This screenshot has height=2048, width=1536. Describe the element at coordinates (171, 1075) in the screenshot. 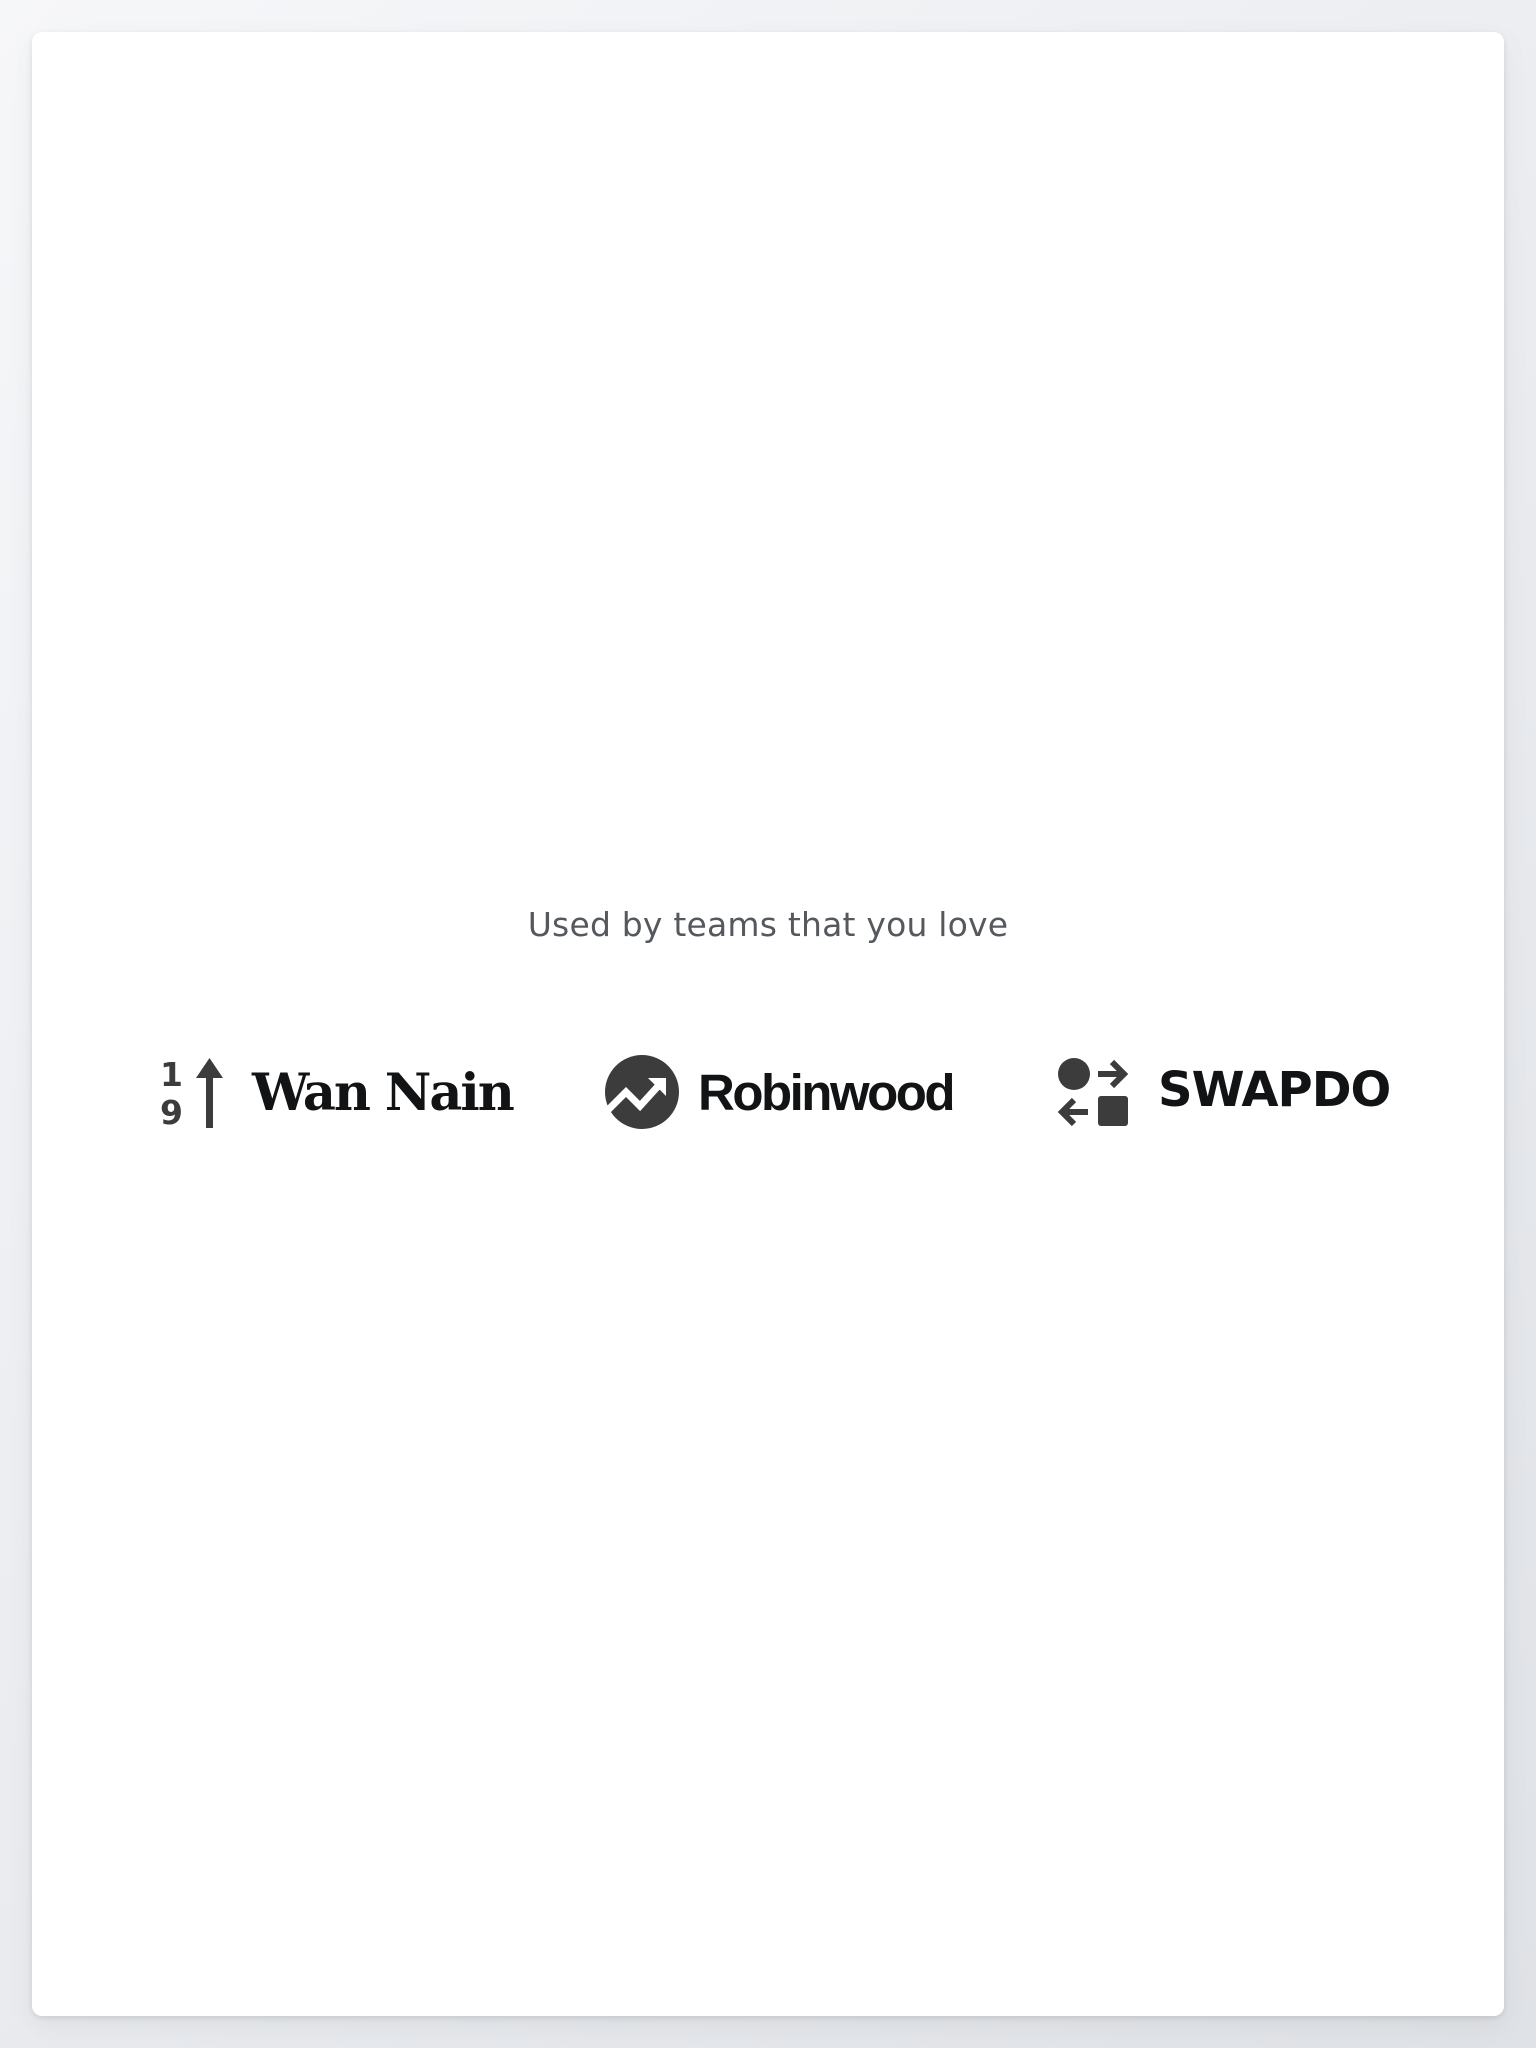

I see `svg-text: 1` at that location.